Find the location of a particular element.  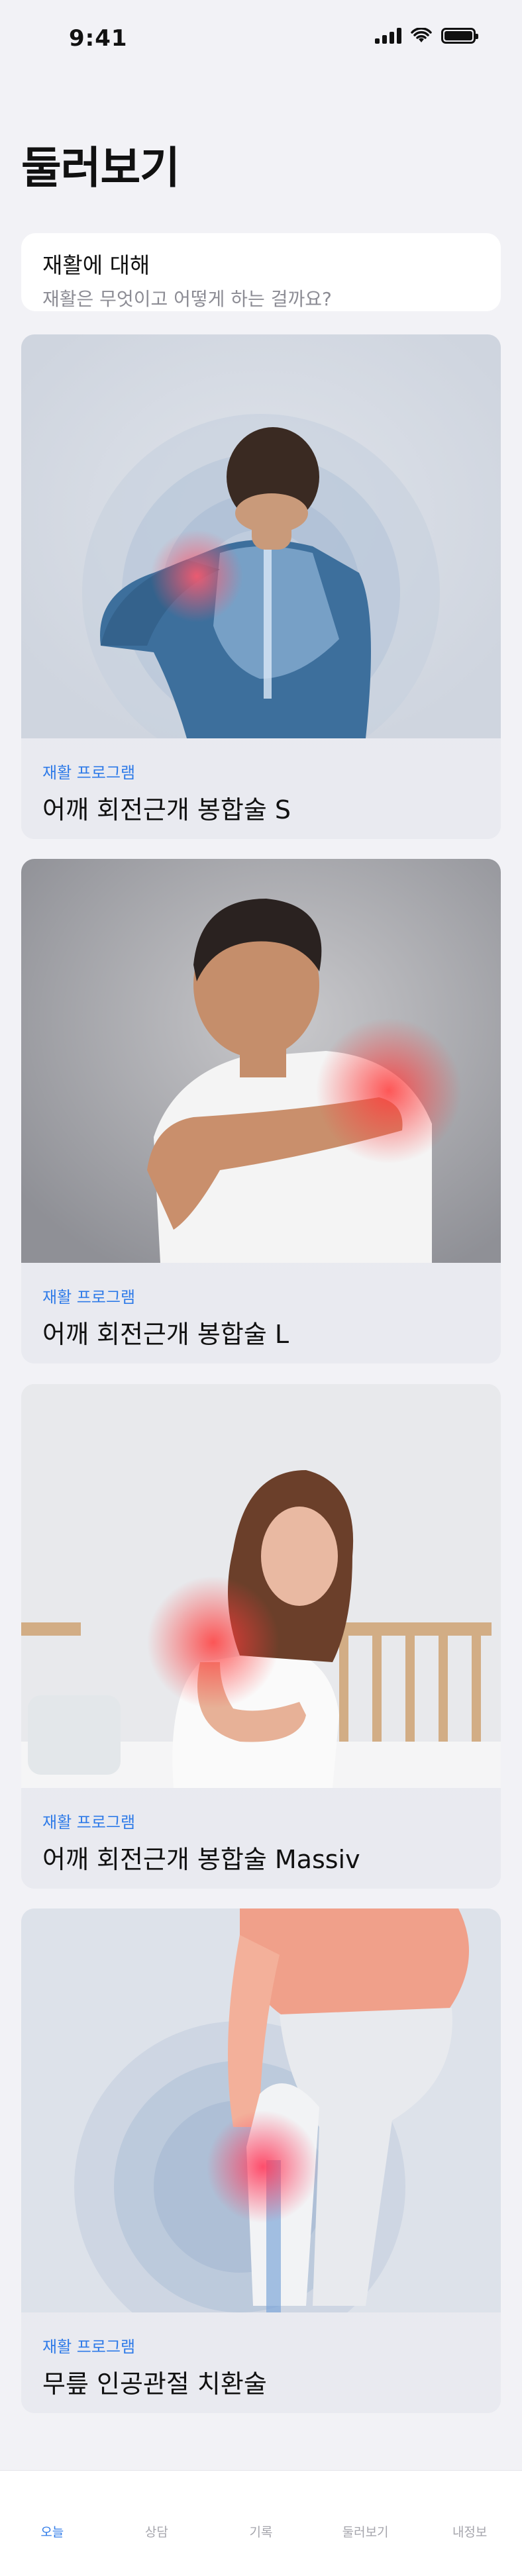

knee-xray-icon is located at coordinates (261, 2110).